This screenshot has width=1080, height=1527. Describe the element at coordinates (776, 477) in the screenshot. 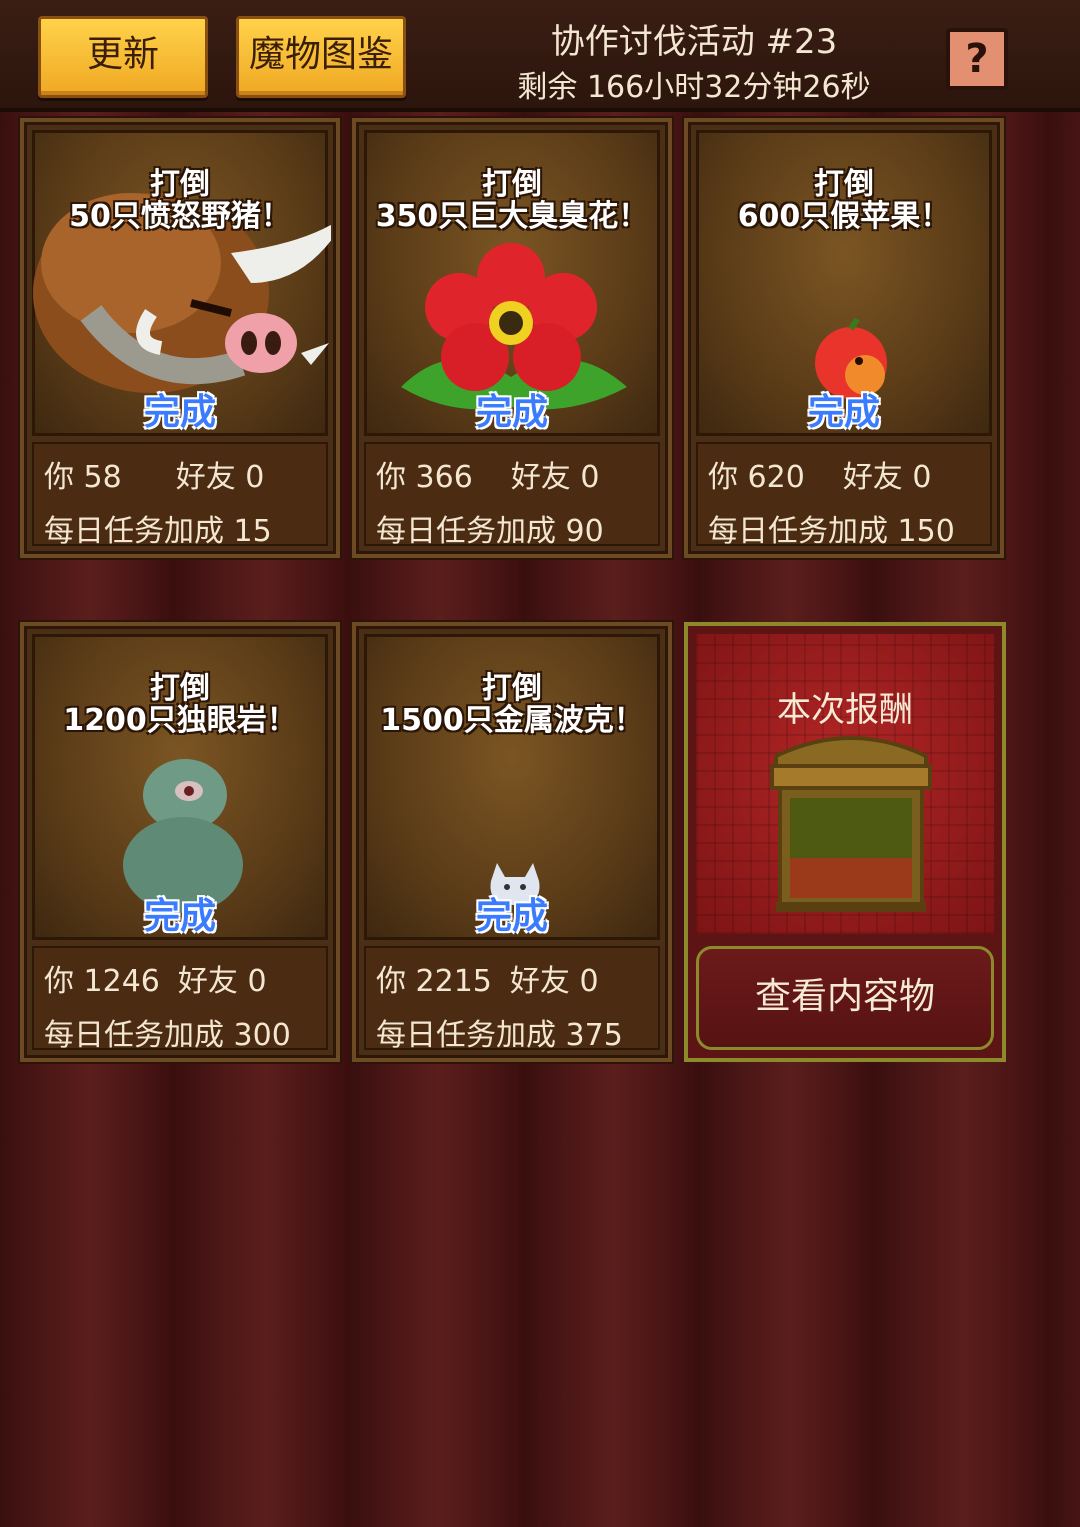

I see `you-count: 620` at that location.